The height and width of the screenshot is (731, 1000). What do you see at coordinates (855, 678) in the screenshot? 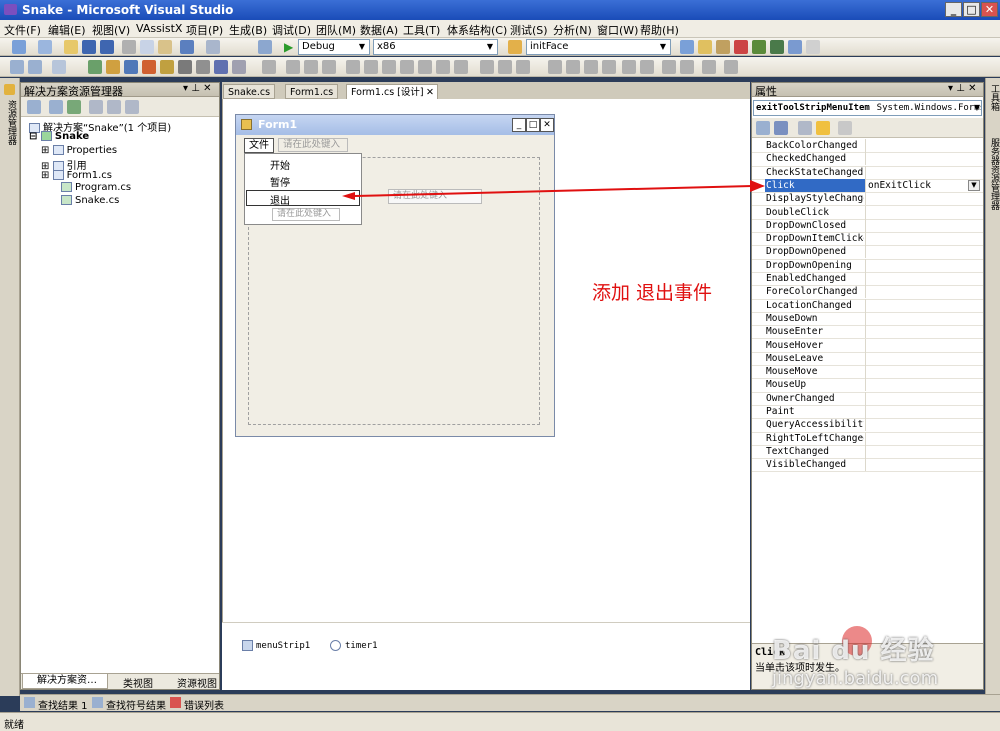
I see `watermark-url: jingyan.baidu.com` at bounding box center [855, 678].